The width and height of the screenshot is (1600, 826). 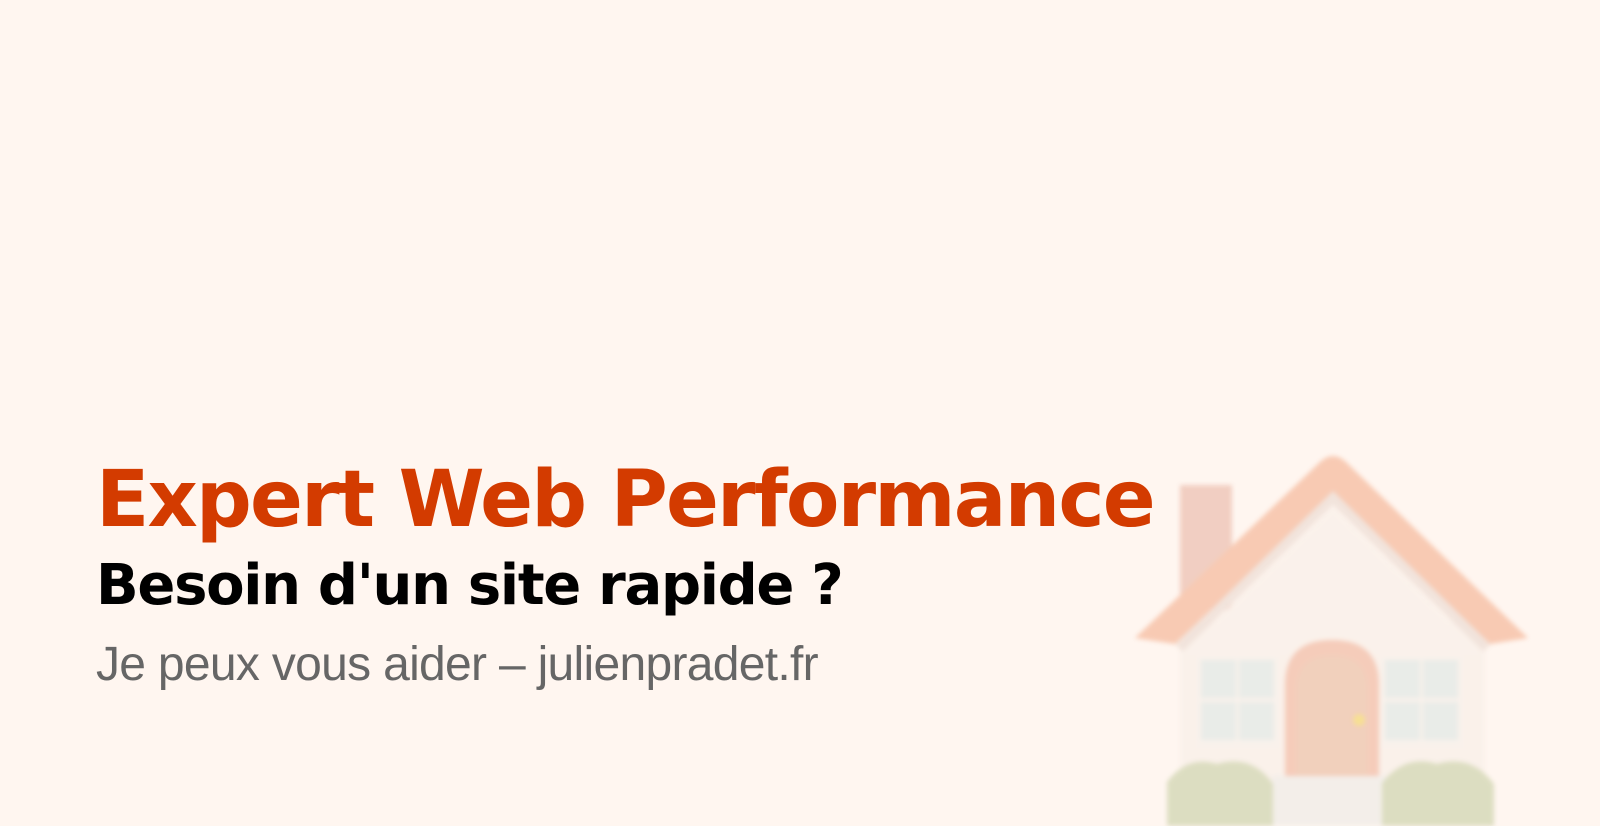 I want to click on front-step, so click(x=1330, y=801).